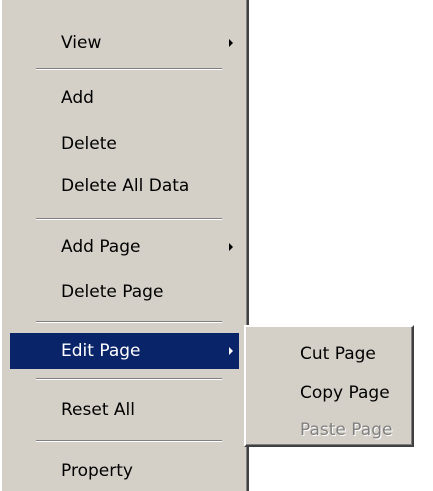 The width and height of the screenshot is (433, 491). I want to click on menu-item-label: Delete Page, so click(112, 292).